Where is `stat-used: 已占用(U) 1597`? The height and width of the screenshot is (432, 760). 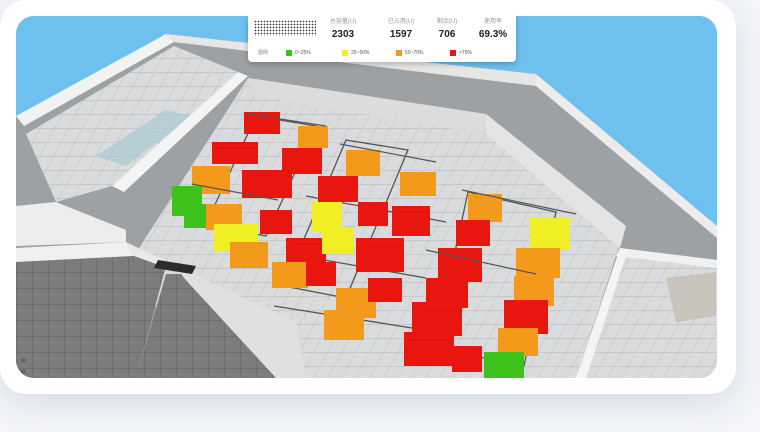
stat-used: 已占用(U) 1597 is located at coordinates (401, 29).